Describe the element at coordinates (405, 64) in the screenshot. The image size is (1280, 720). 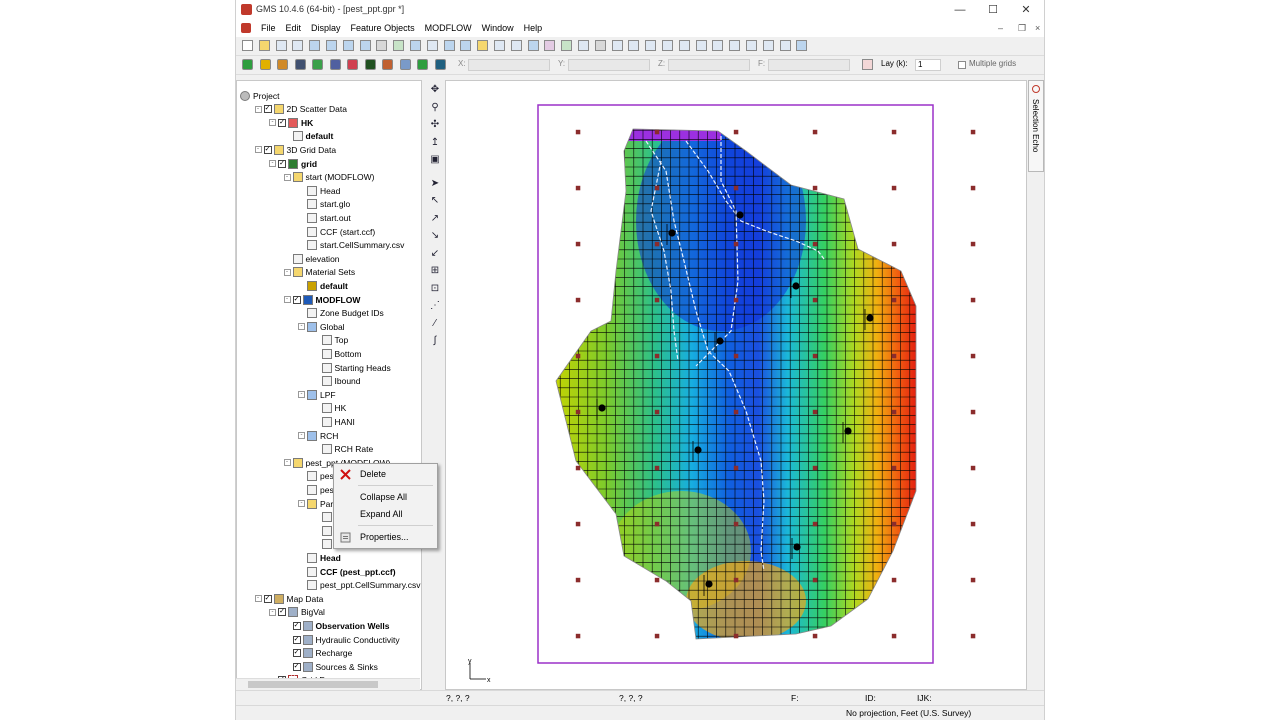
I see `select-tool-icon` at that location.